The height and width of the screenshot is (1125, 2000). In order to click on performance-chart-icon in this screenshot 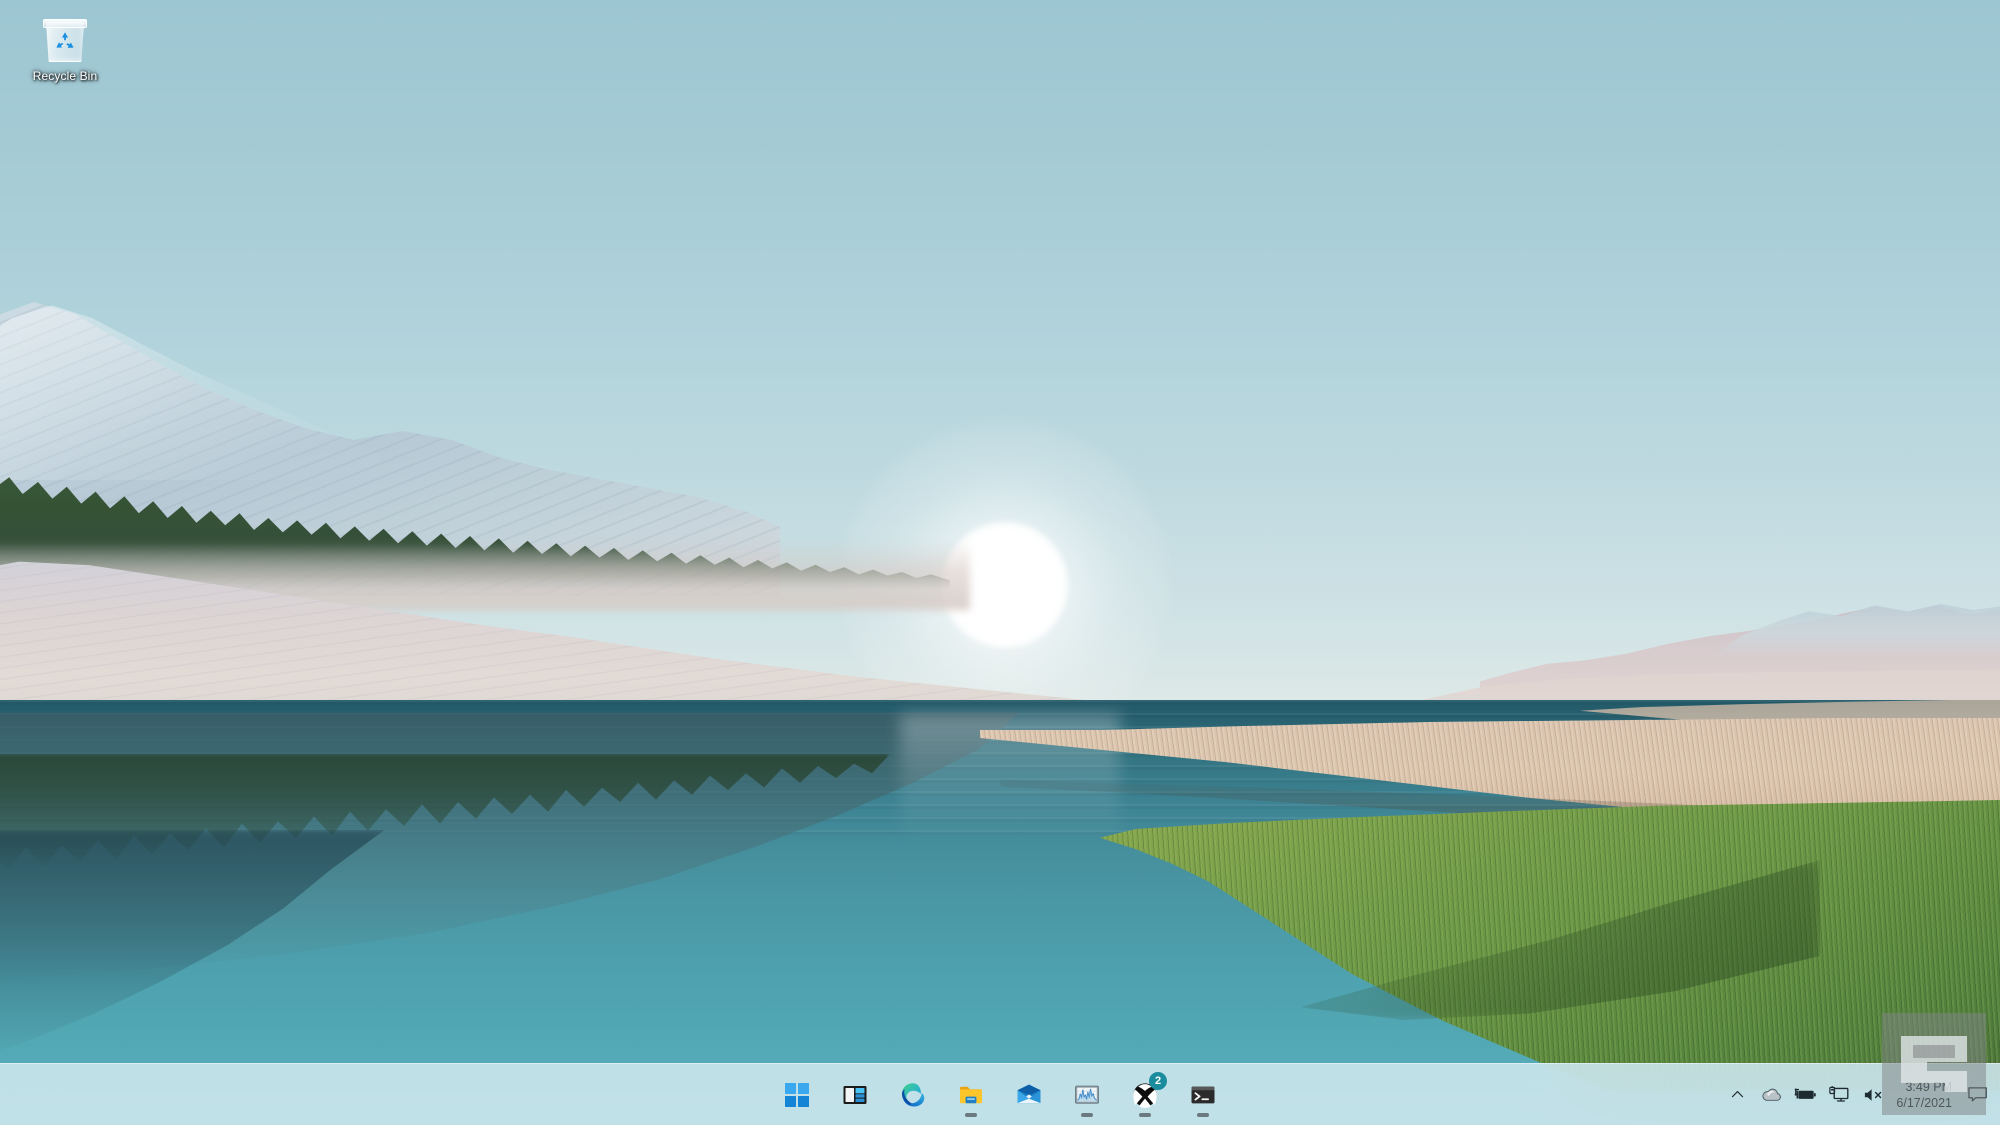, I will do `click(1087, 1094)`.